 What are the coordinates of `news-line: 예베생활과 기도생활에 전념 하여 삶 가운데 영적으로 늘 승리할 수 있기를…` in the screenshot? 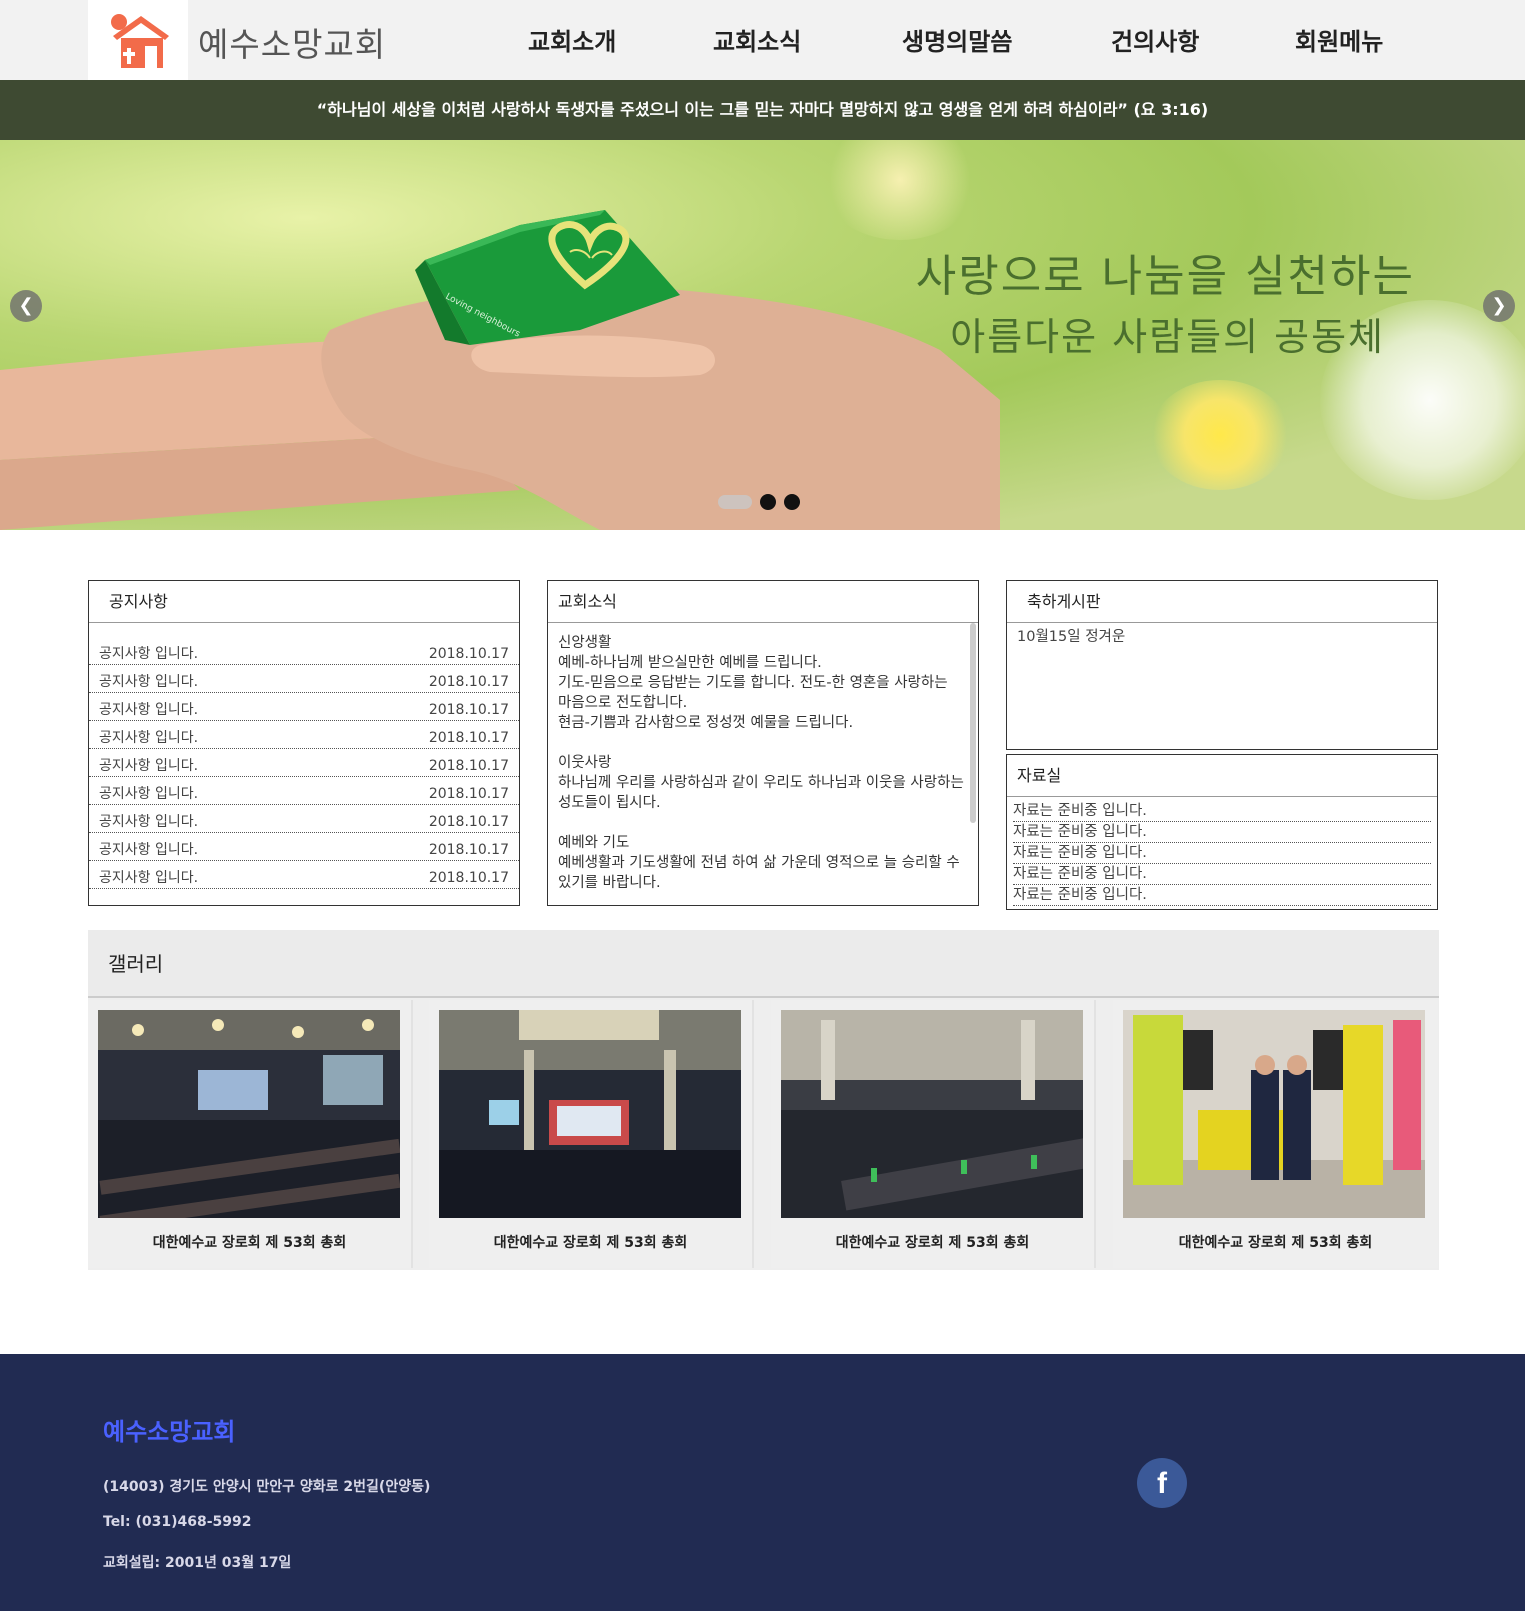 It's located at (759, 873).